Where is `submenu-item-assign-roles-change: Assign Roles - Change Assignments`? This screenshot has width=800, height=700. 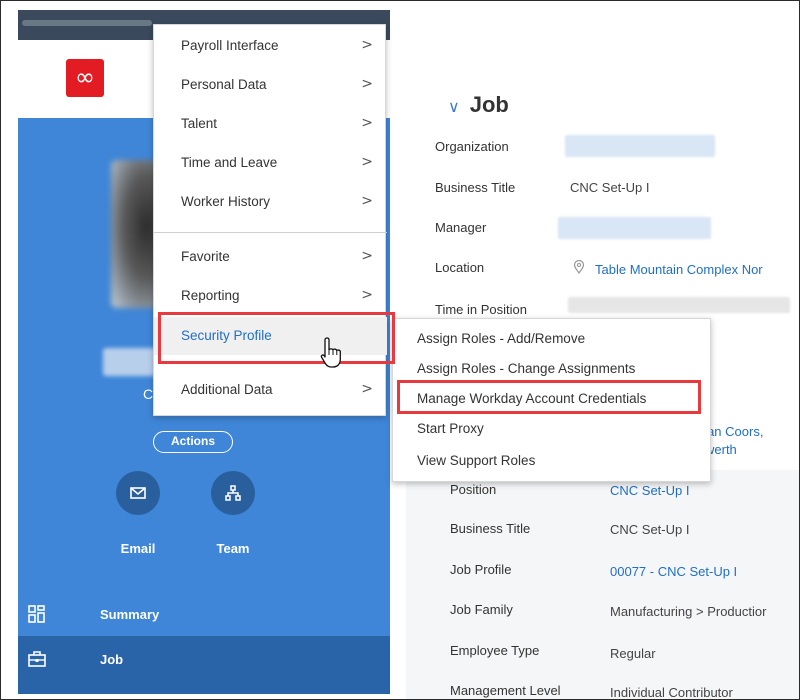 submenu-item-assign-roles-change: Assign Roles - Change Assignments is located at coordinates (552, 369).